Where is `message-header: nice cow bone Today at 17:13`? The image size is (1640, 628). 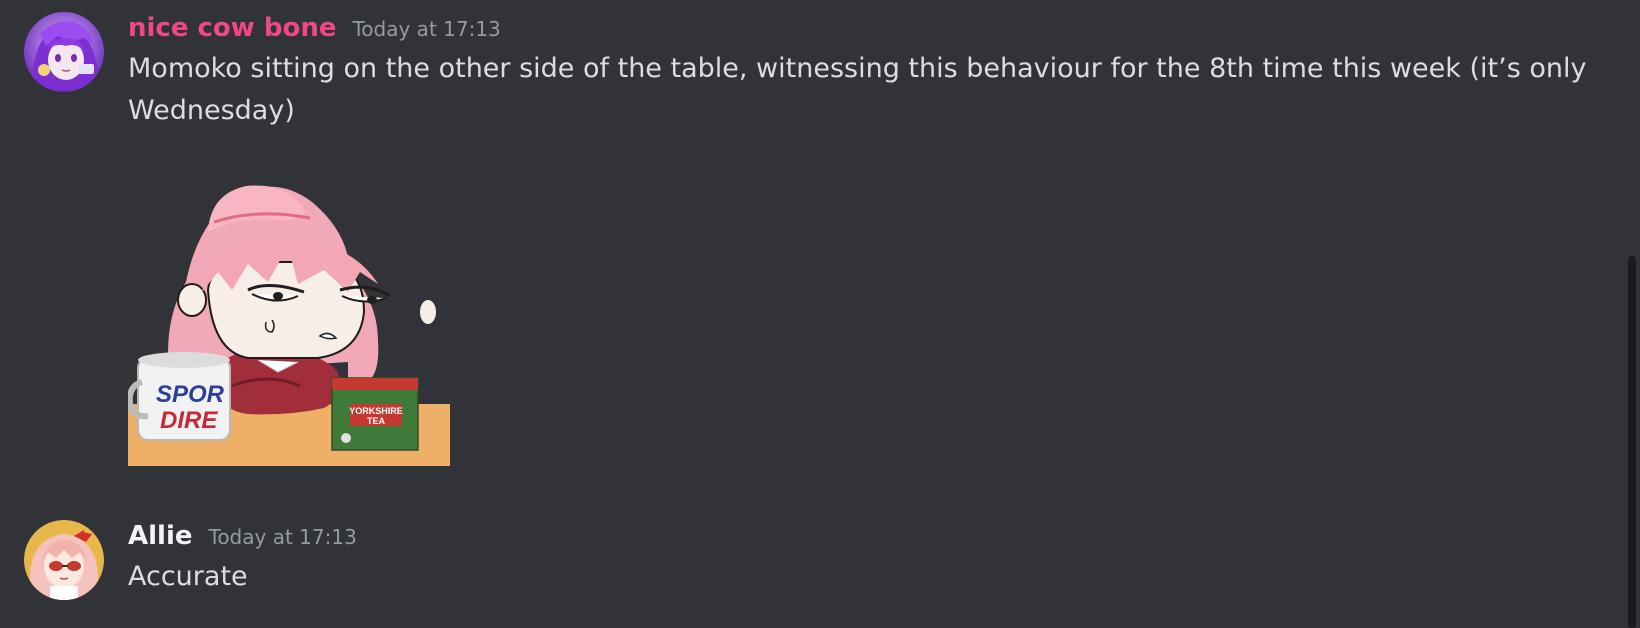
message-header: nice cow bone Today at 17:13 is located at coordinates (876, 28).